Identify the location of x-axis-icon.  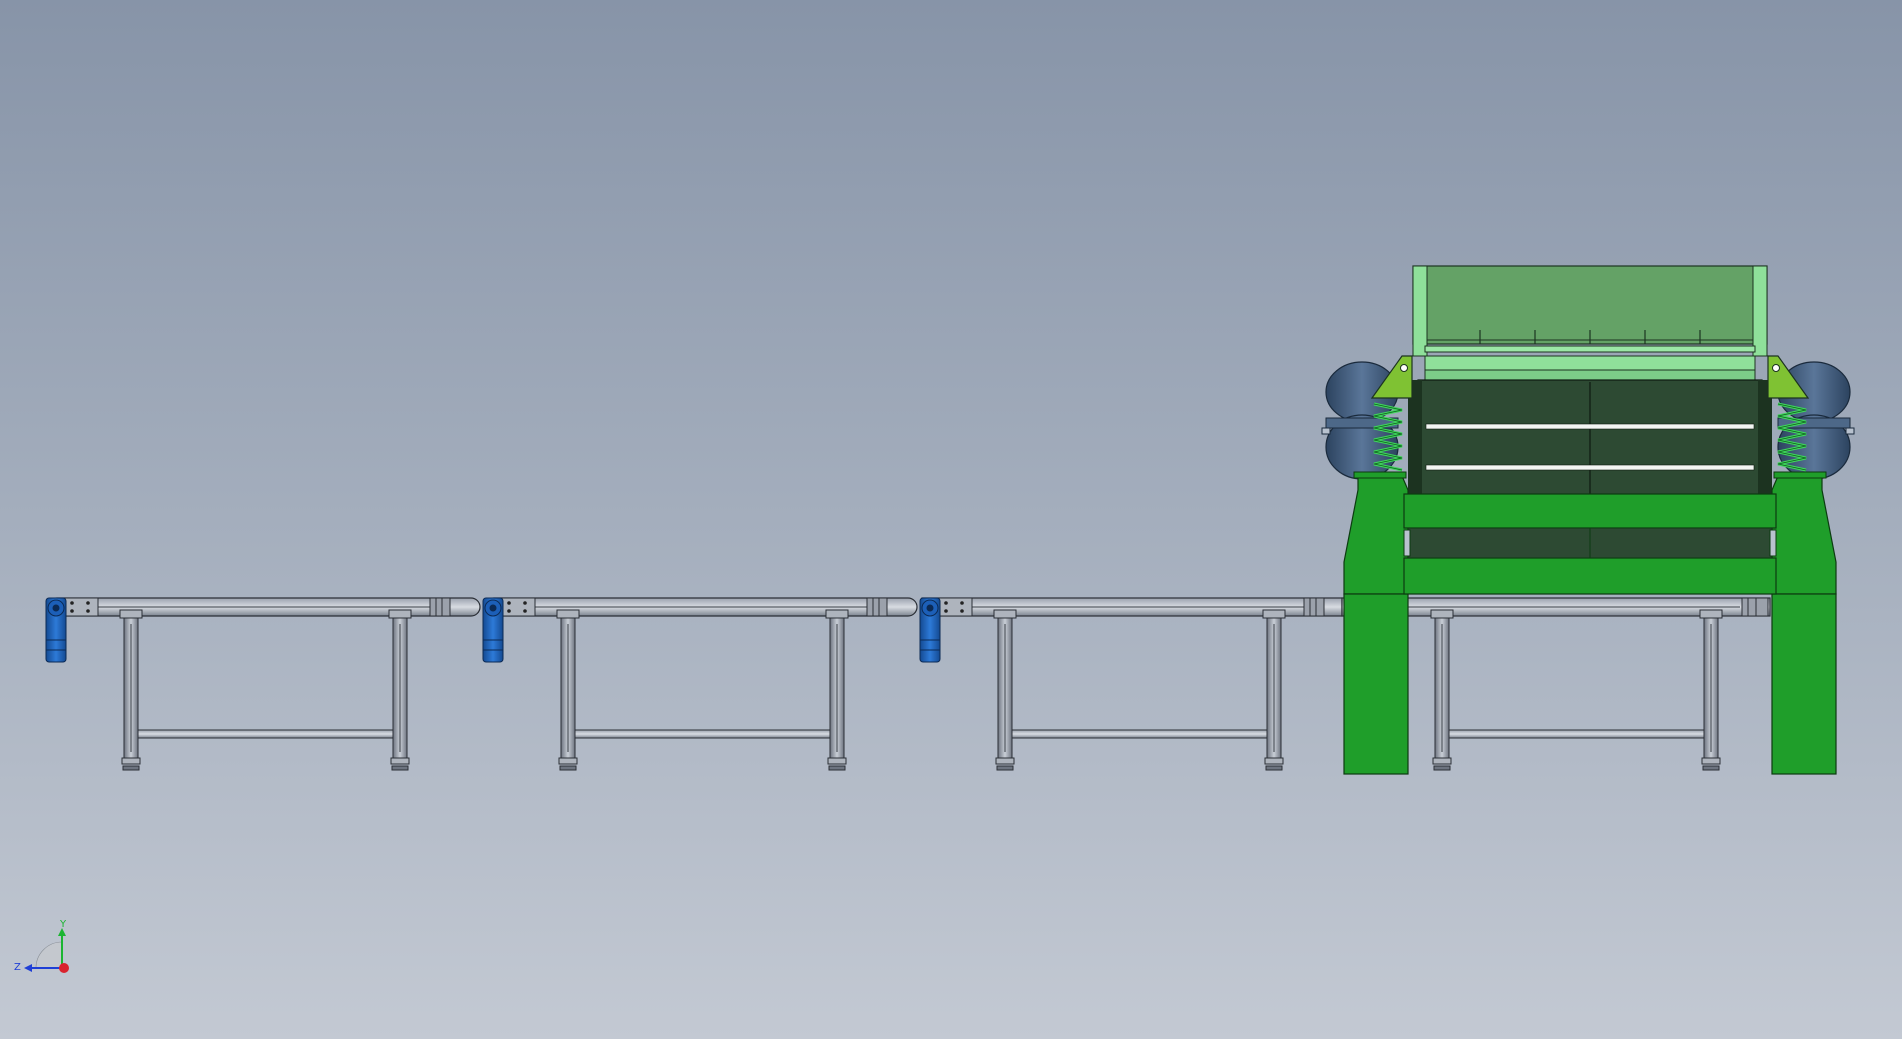
(64, 968).